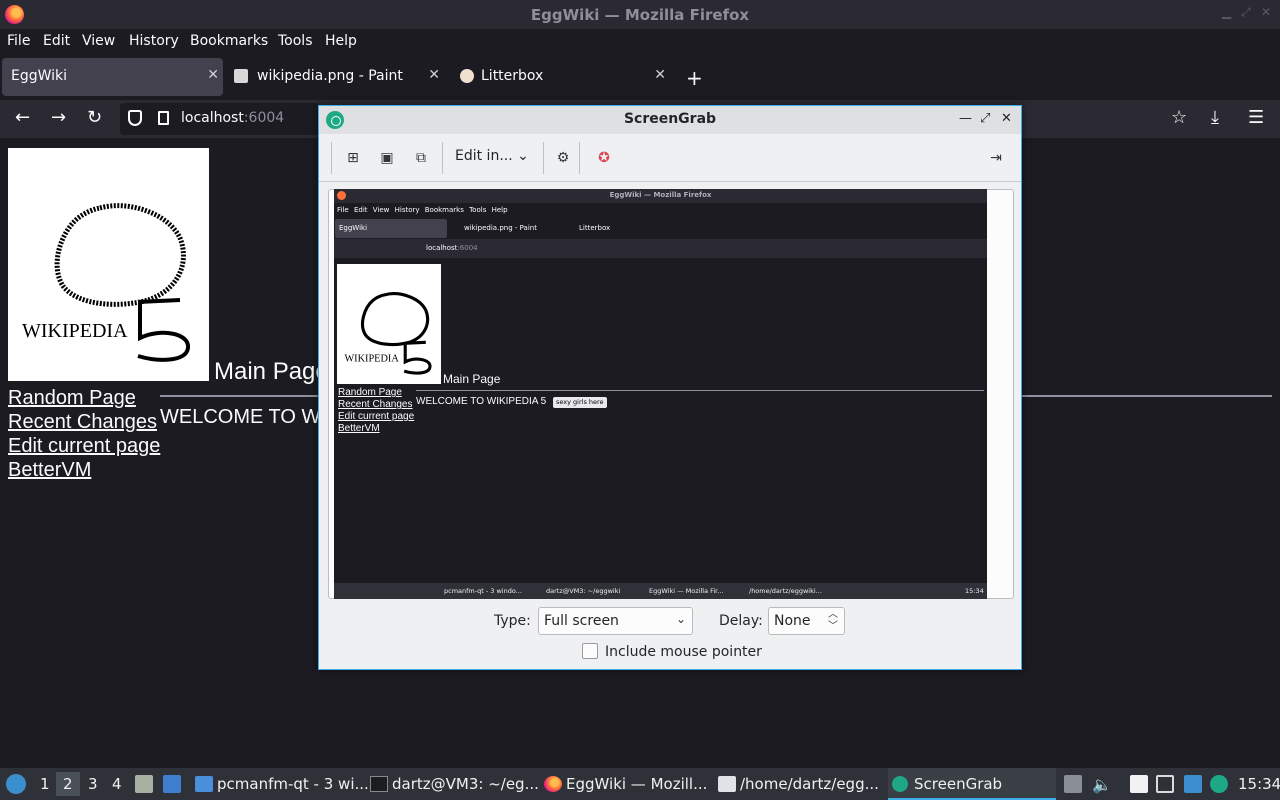 This screenshot has width=1280, height=800. I want to click on start-menu-icon, so click(16, 784).